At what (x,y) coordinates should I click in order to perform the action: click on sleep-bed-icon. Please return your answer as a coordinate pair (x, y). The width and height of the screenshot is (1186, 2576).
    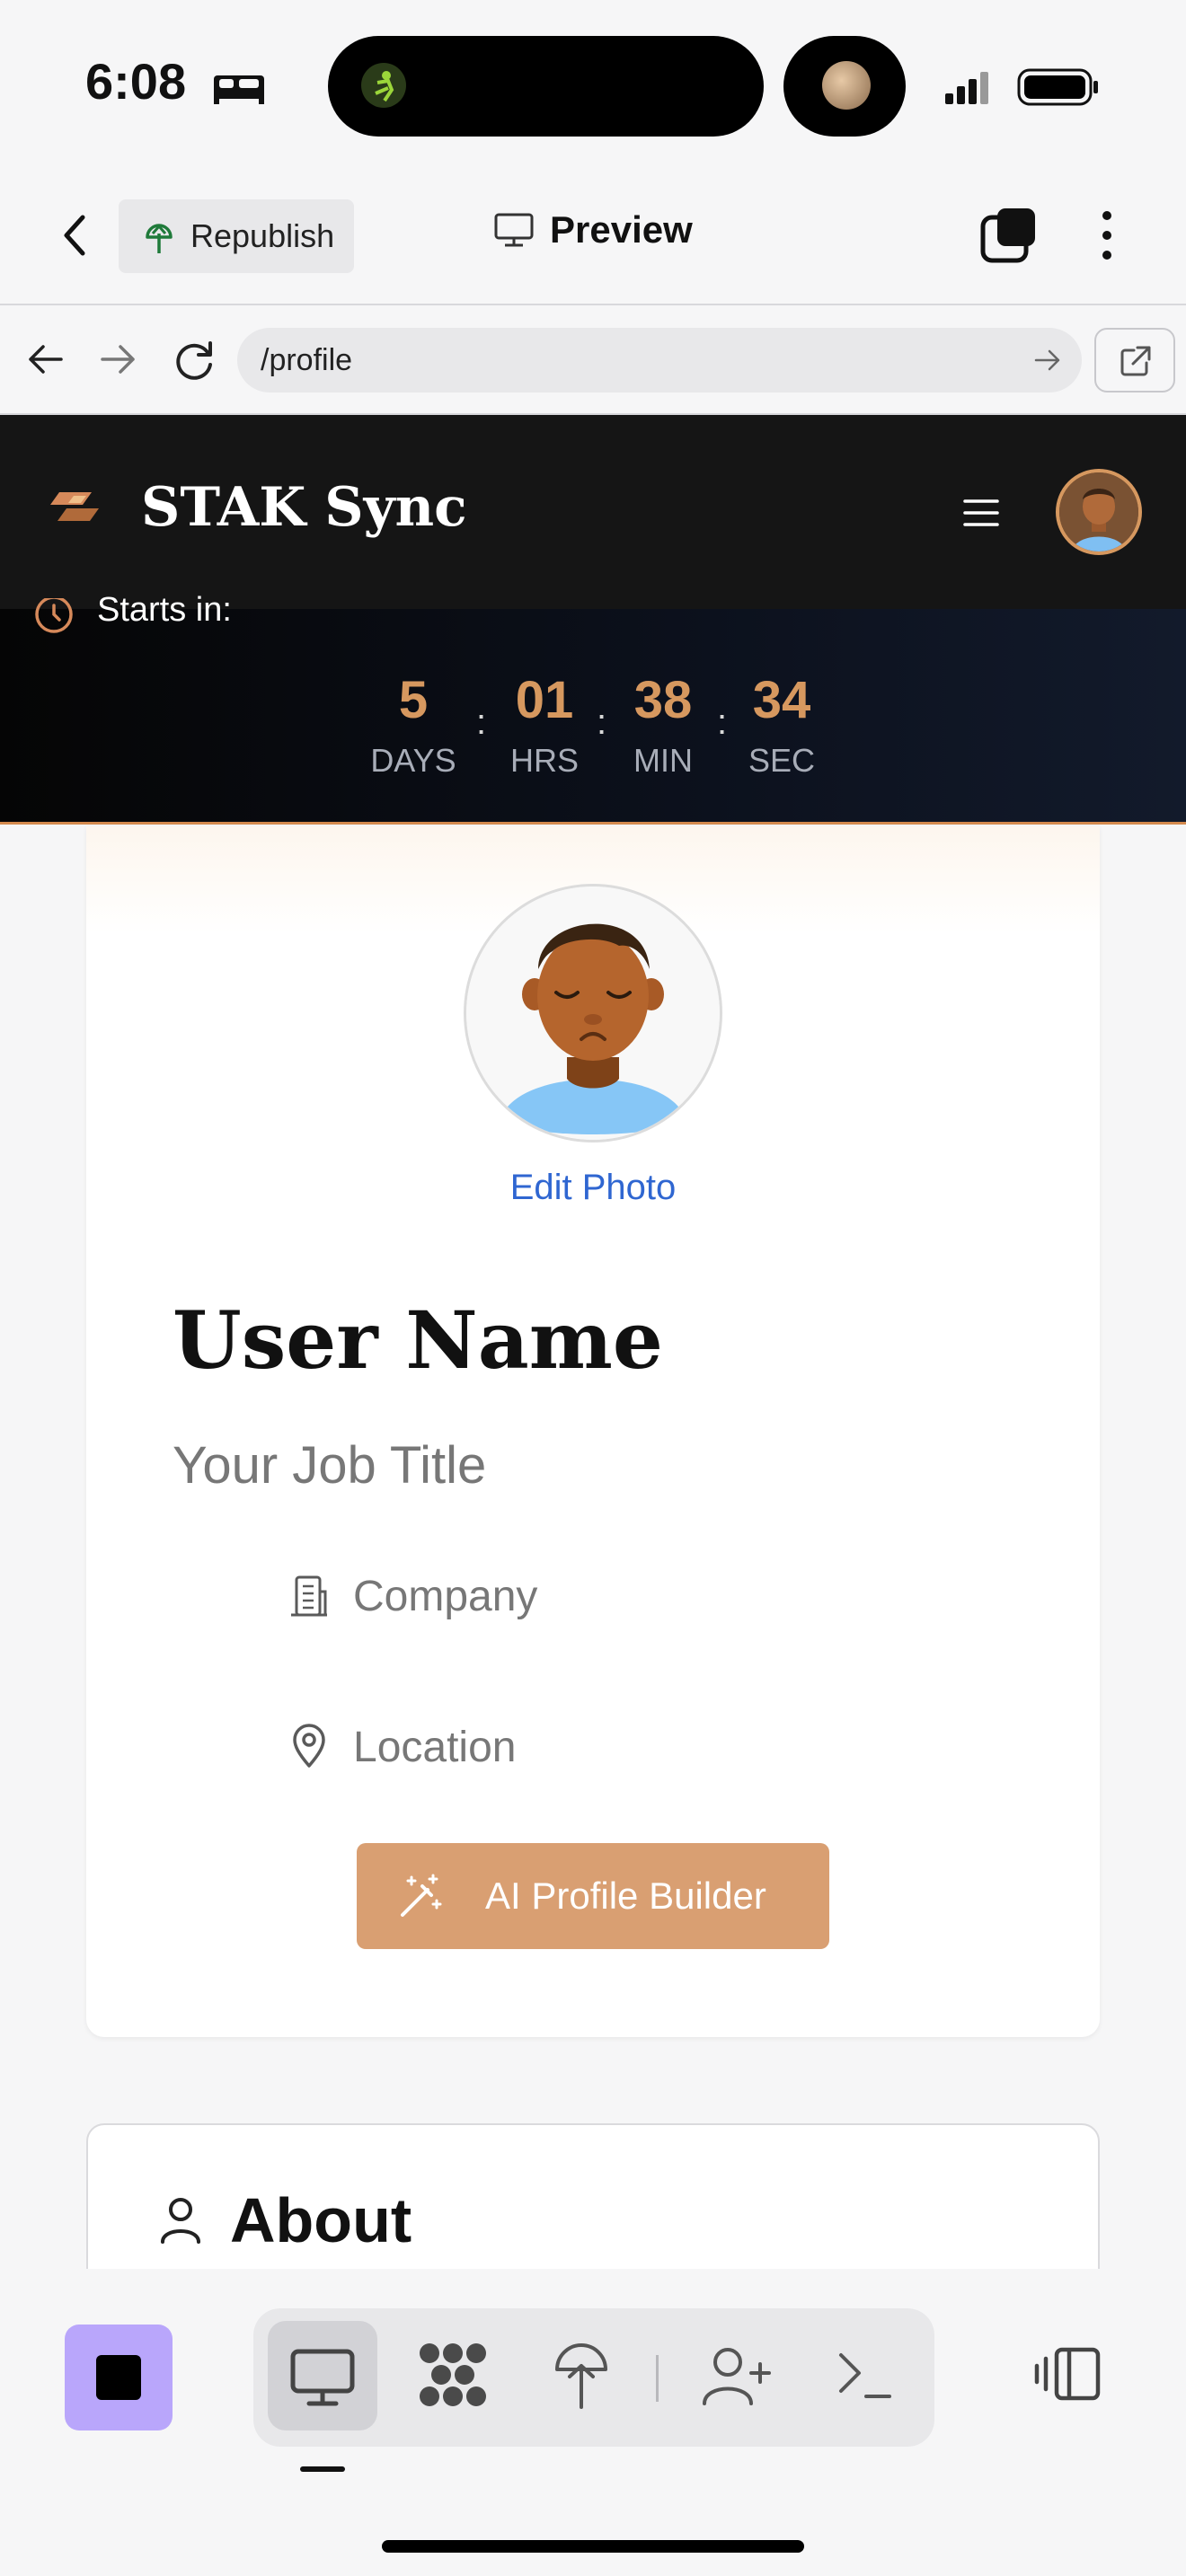
    Looking at the image, I should click on (239, 89).